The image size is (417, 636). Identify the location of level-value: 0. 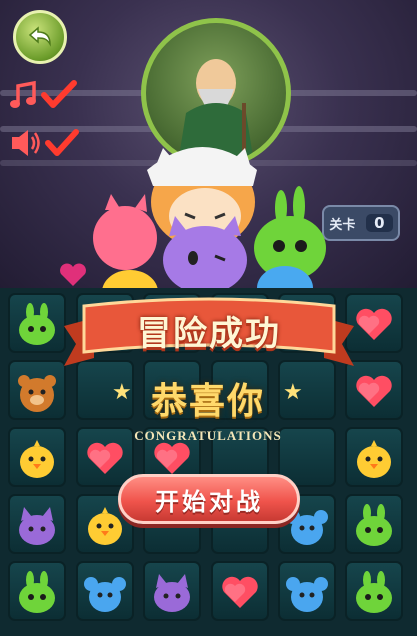
(379, 223).